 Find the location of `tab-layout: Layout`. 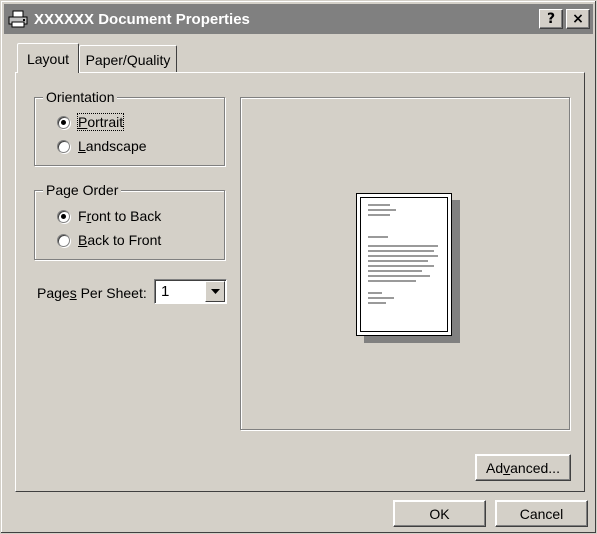

tab-layout: Layout is located at coordinates (48, 58).